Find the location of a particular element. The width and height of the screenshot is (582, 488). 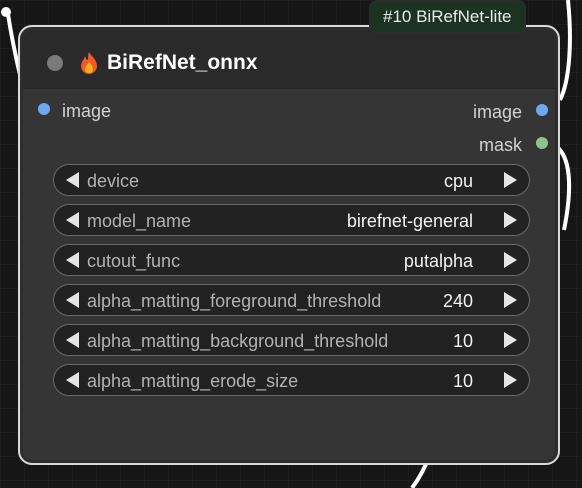

node-title: BiRefNet_onnx is located at coordinates (182, 62).